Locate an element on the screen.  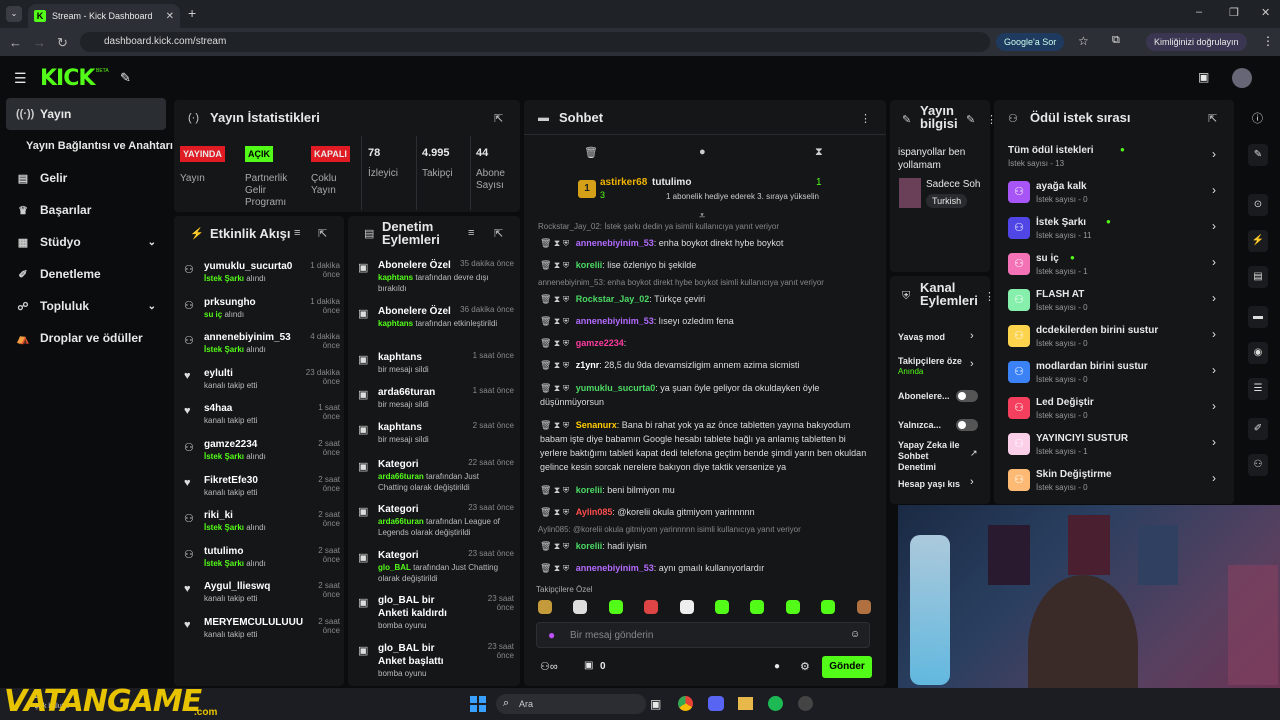
chat-icon: ● is located at coordinates (702, 152).